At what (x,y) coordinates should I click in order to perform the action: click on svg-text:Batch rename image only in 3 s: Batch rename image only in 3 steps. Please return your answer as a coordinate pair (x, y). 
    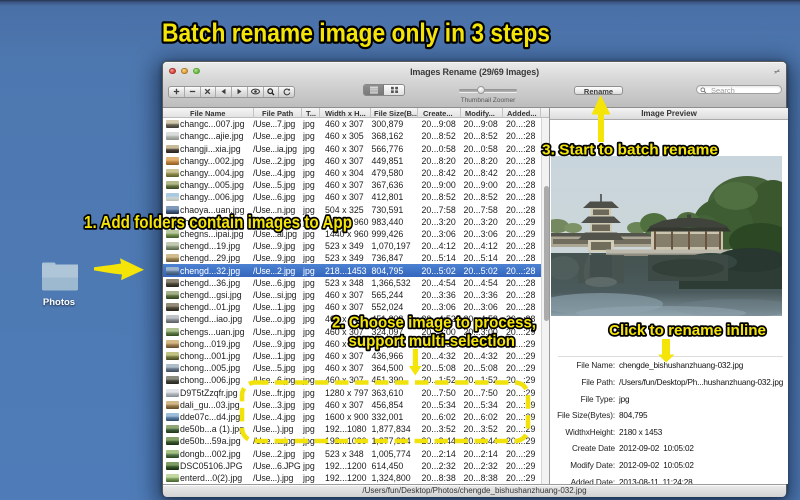
    Looking at the image, I should click on (356, 33).